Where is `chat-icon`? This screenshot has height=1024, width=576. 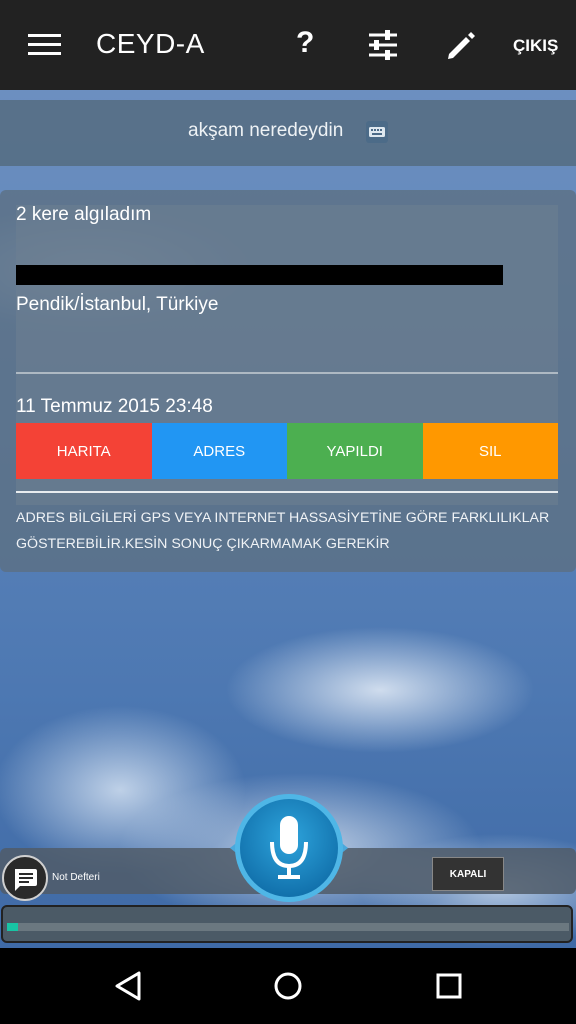 chat-icon is located at coordinates (26, 880).